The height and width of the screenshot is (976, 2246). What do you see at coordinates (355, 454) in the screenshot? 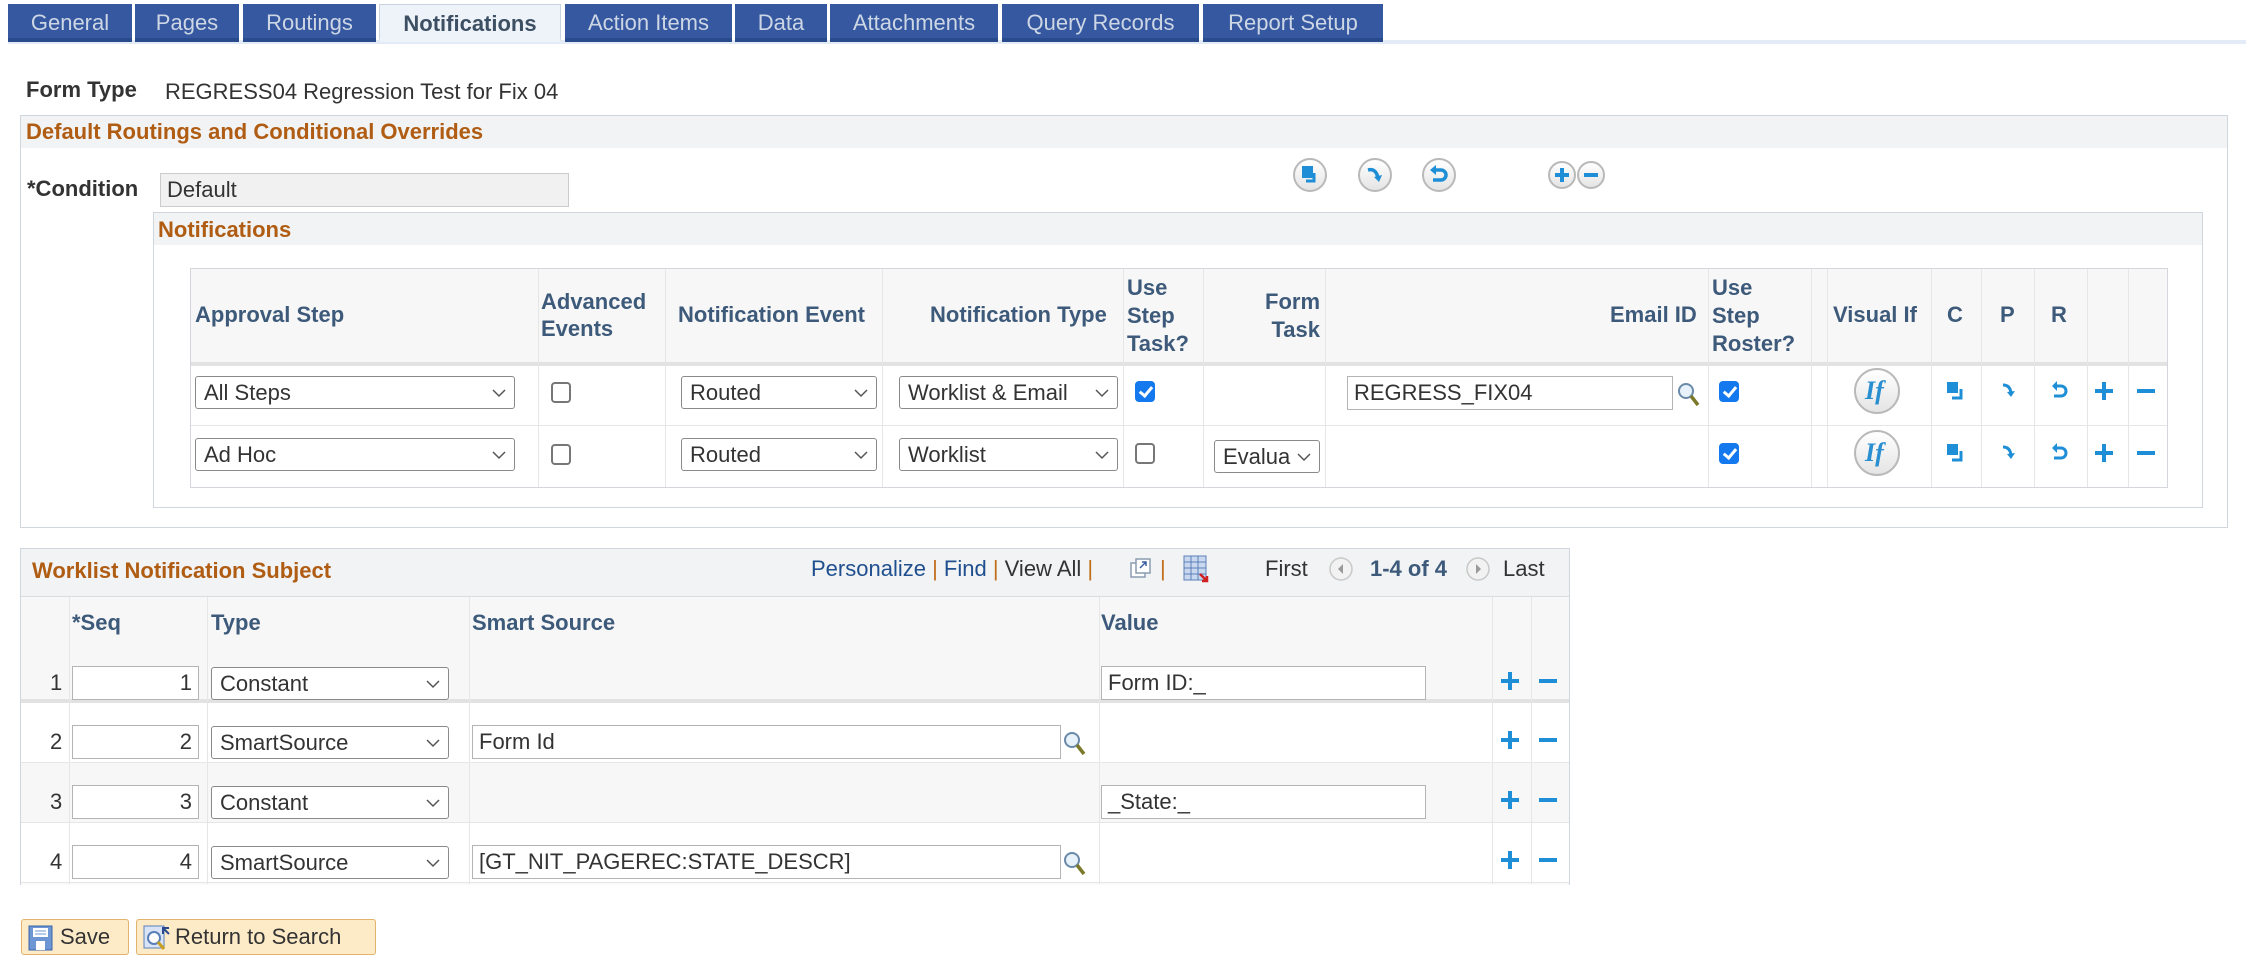
I see `approval-step-select: Ad Hoc` at bounding box center [355, 454].